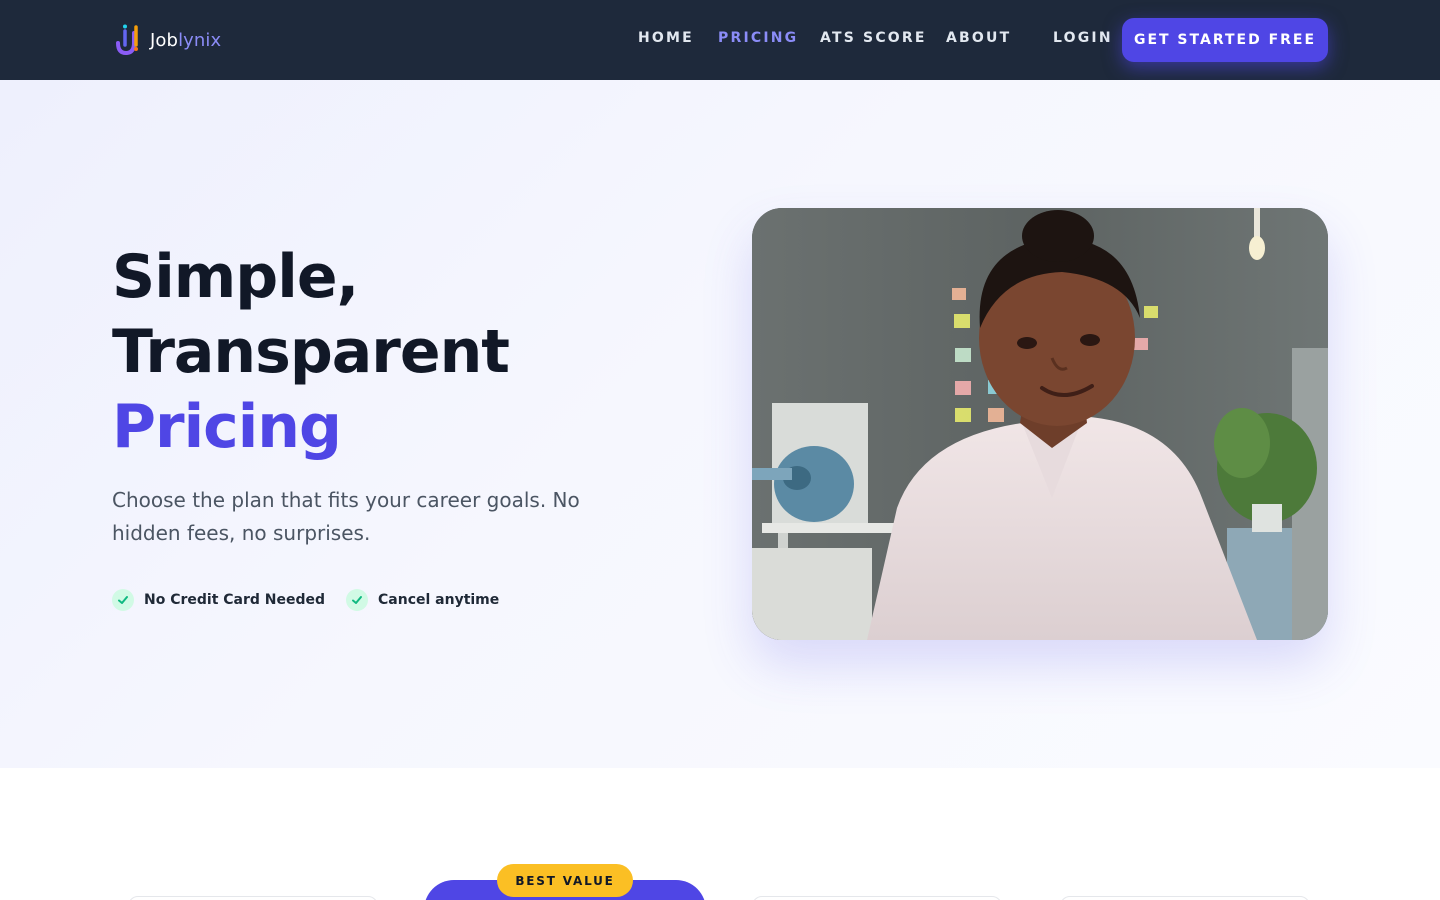 Image resolution: width=1440 pixels, height=900 pixels. What do you see at coordinates (1083, 38) in the screenshot?
I see `login-link: LOGIN` at bounding box center [1083, 38].